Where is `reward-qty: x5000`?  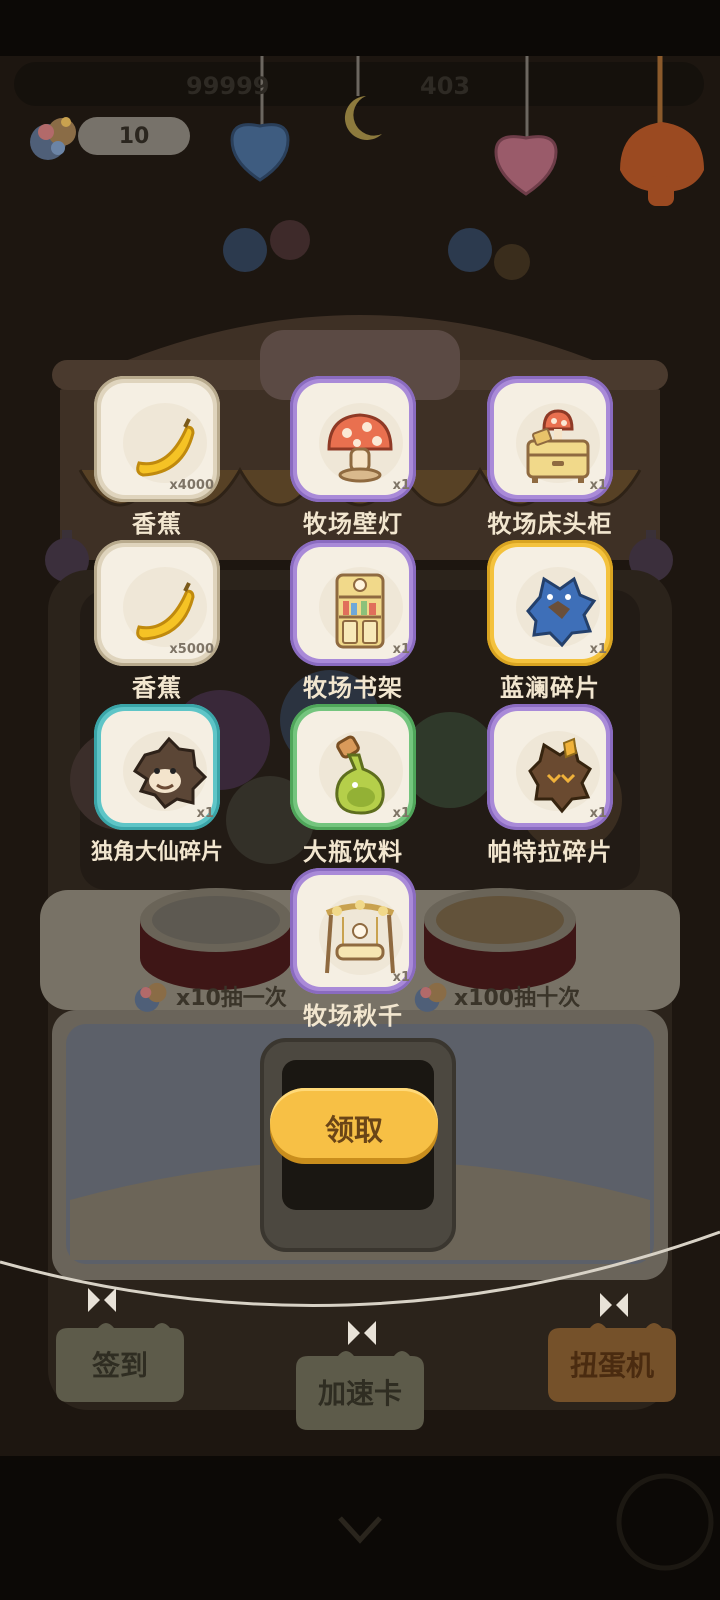
reward-qty: x5000 is located at coordinates (191, 649).